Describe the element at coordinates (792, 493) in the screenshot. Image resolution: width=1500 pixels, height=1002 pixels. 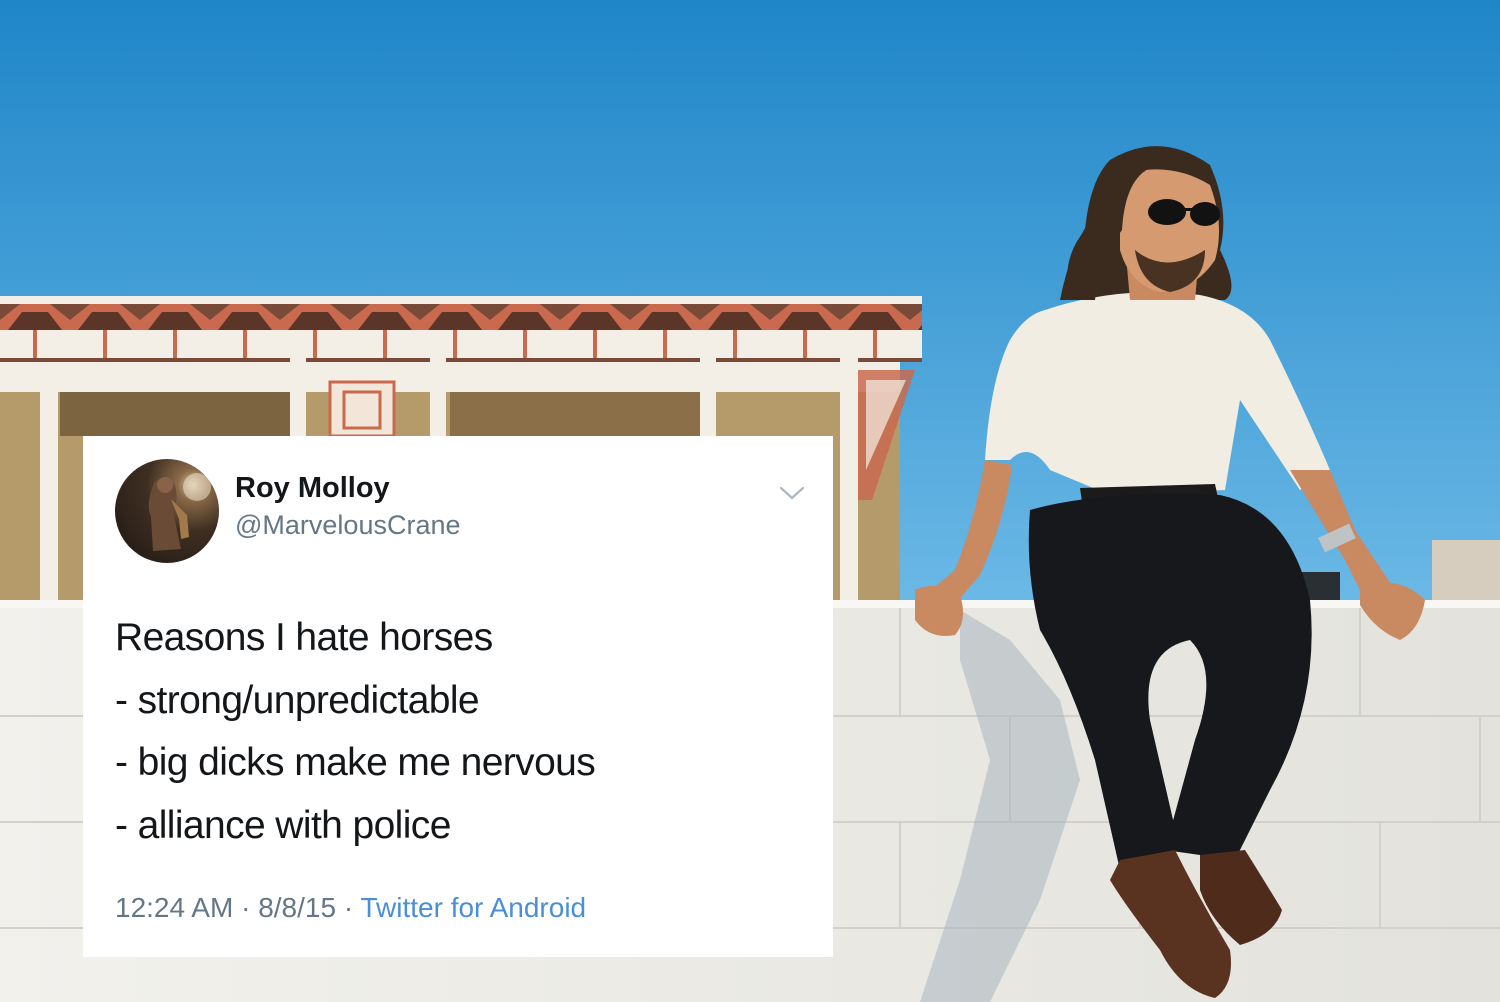
I see `chevron-down-icon` at that location.